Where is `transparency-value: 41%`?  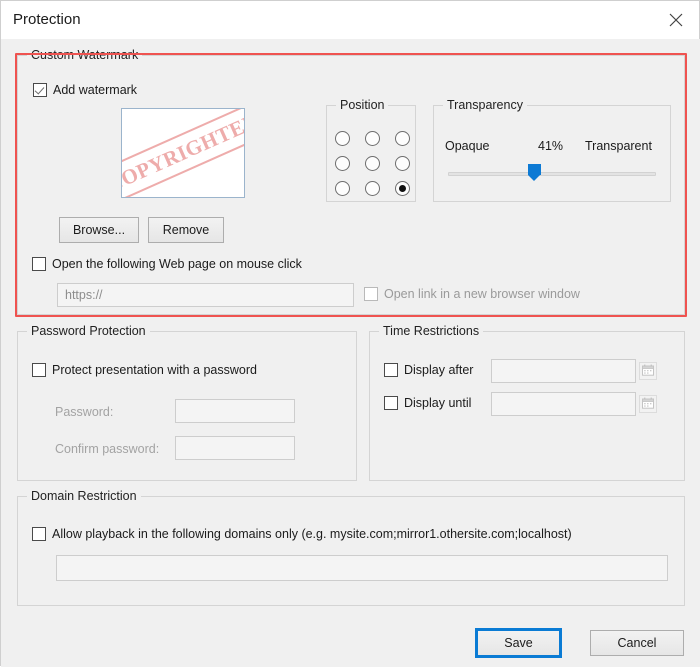
transparency-value: 41% is located at coordinates (551, 146).